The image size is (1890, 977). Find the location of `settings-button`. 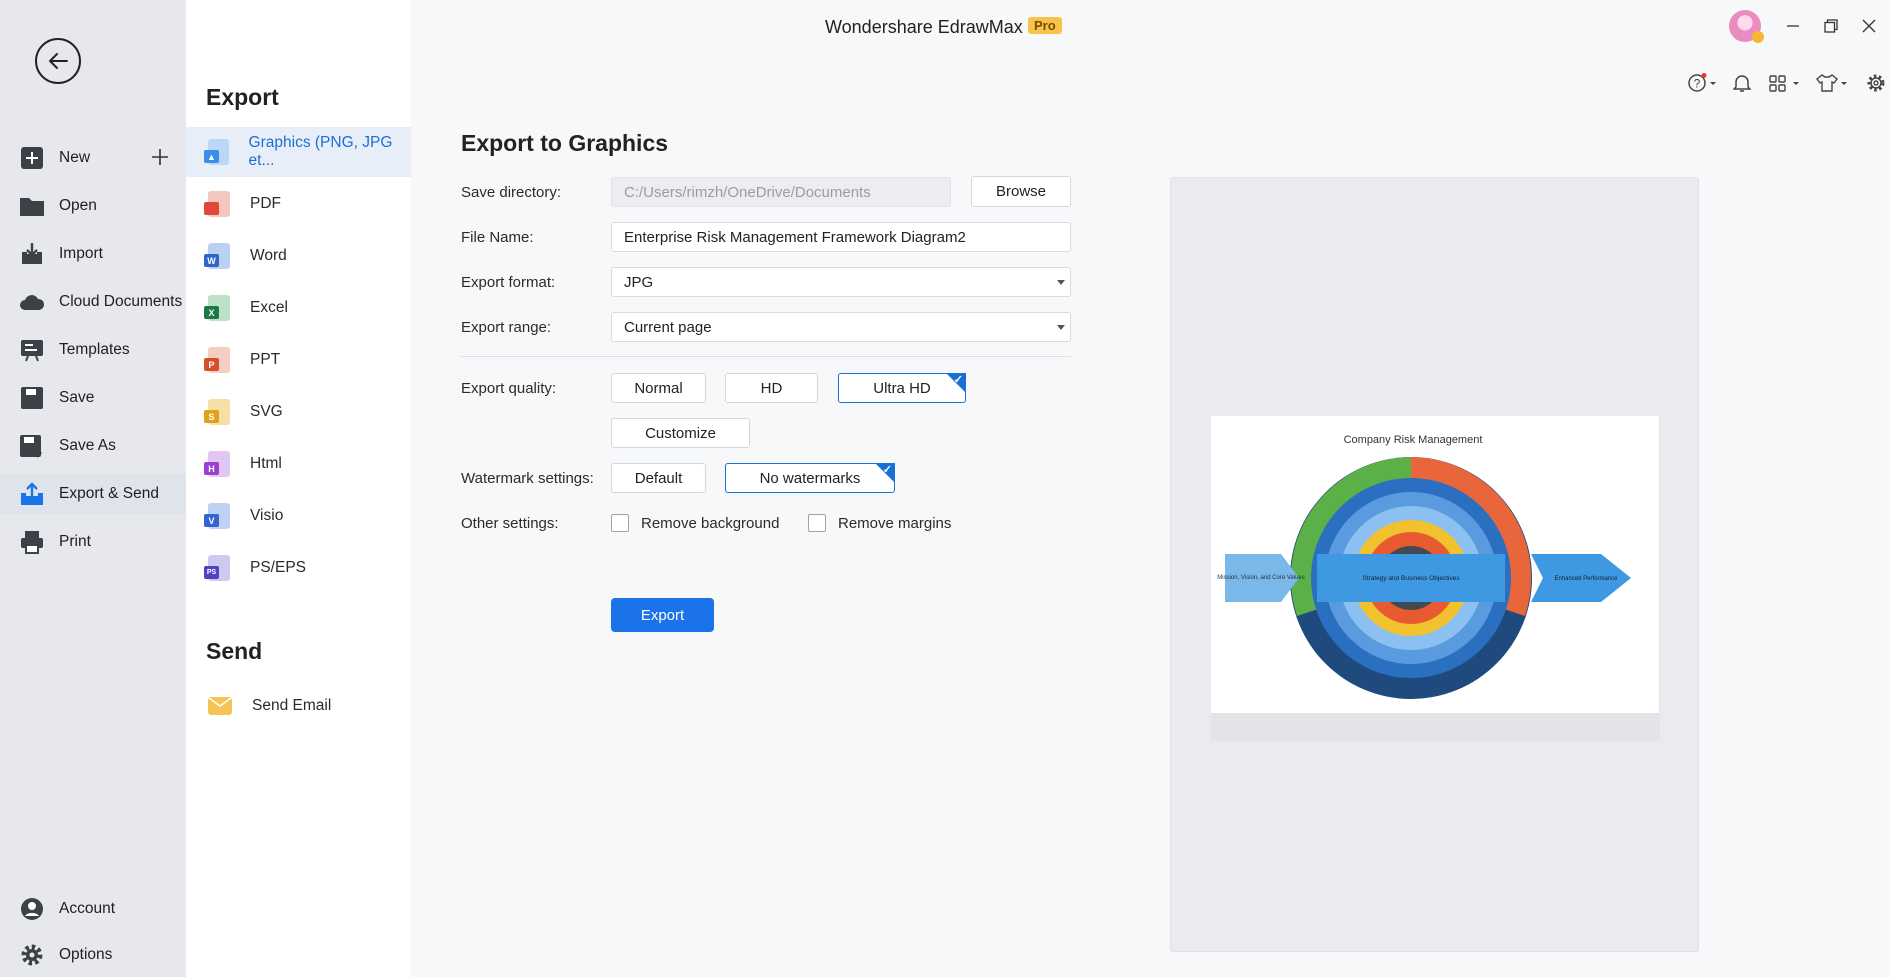

settings-button is located at coordinates (1876, 83).